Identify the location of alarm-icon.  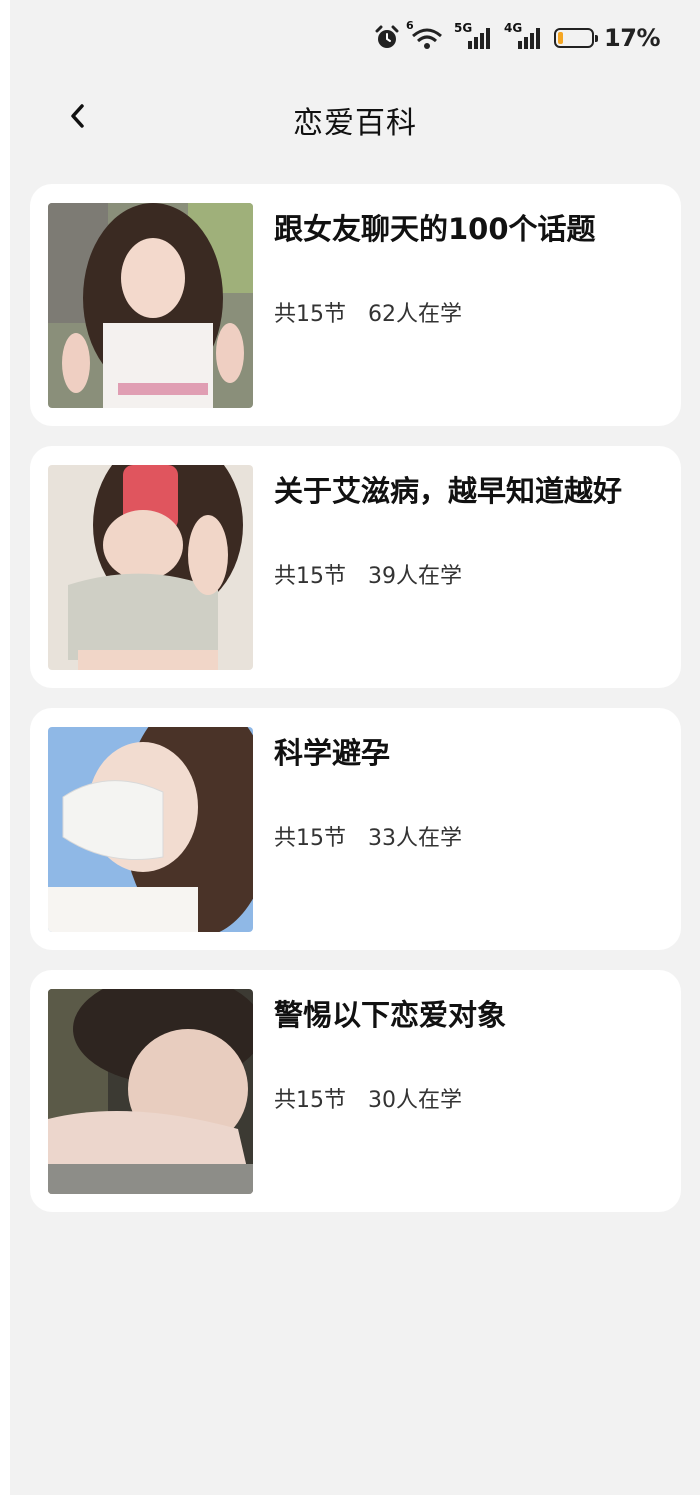
(387, 38).